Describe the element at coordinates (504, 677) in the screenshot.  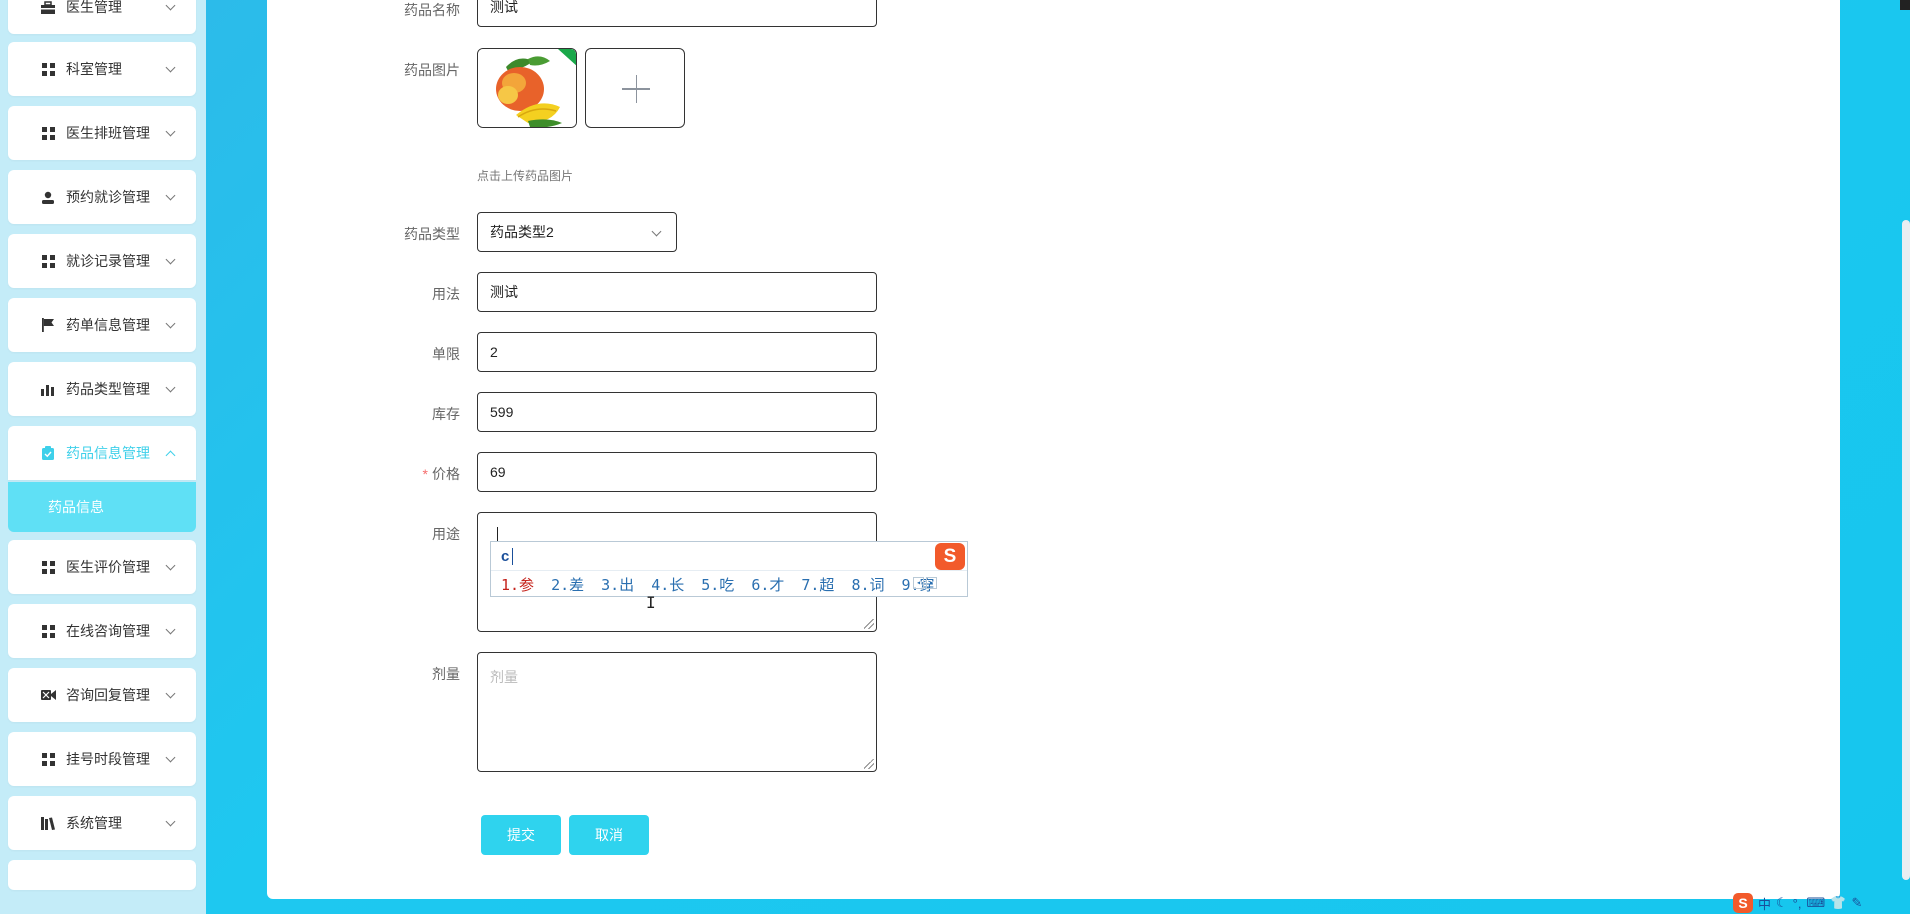
I see `dosage-placeholder: 剂量` at that location.